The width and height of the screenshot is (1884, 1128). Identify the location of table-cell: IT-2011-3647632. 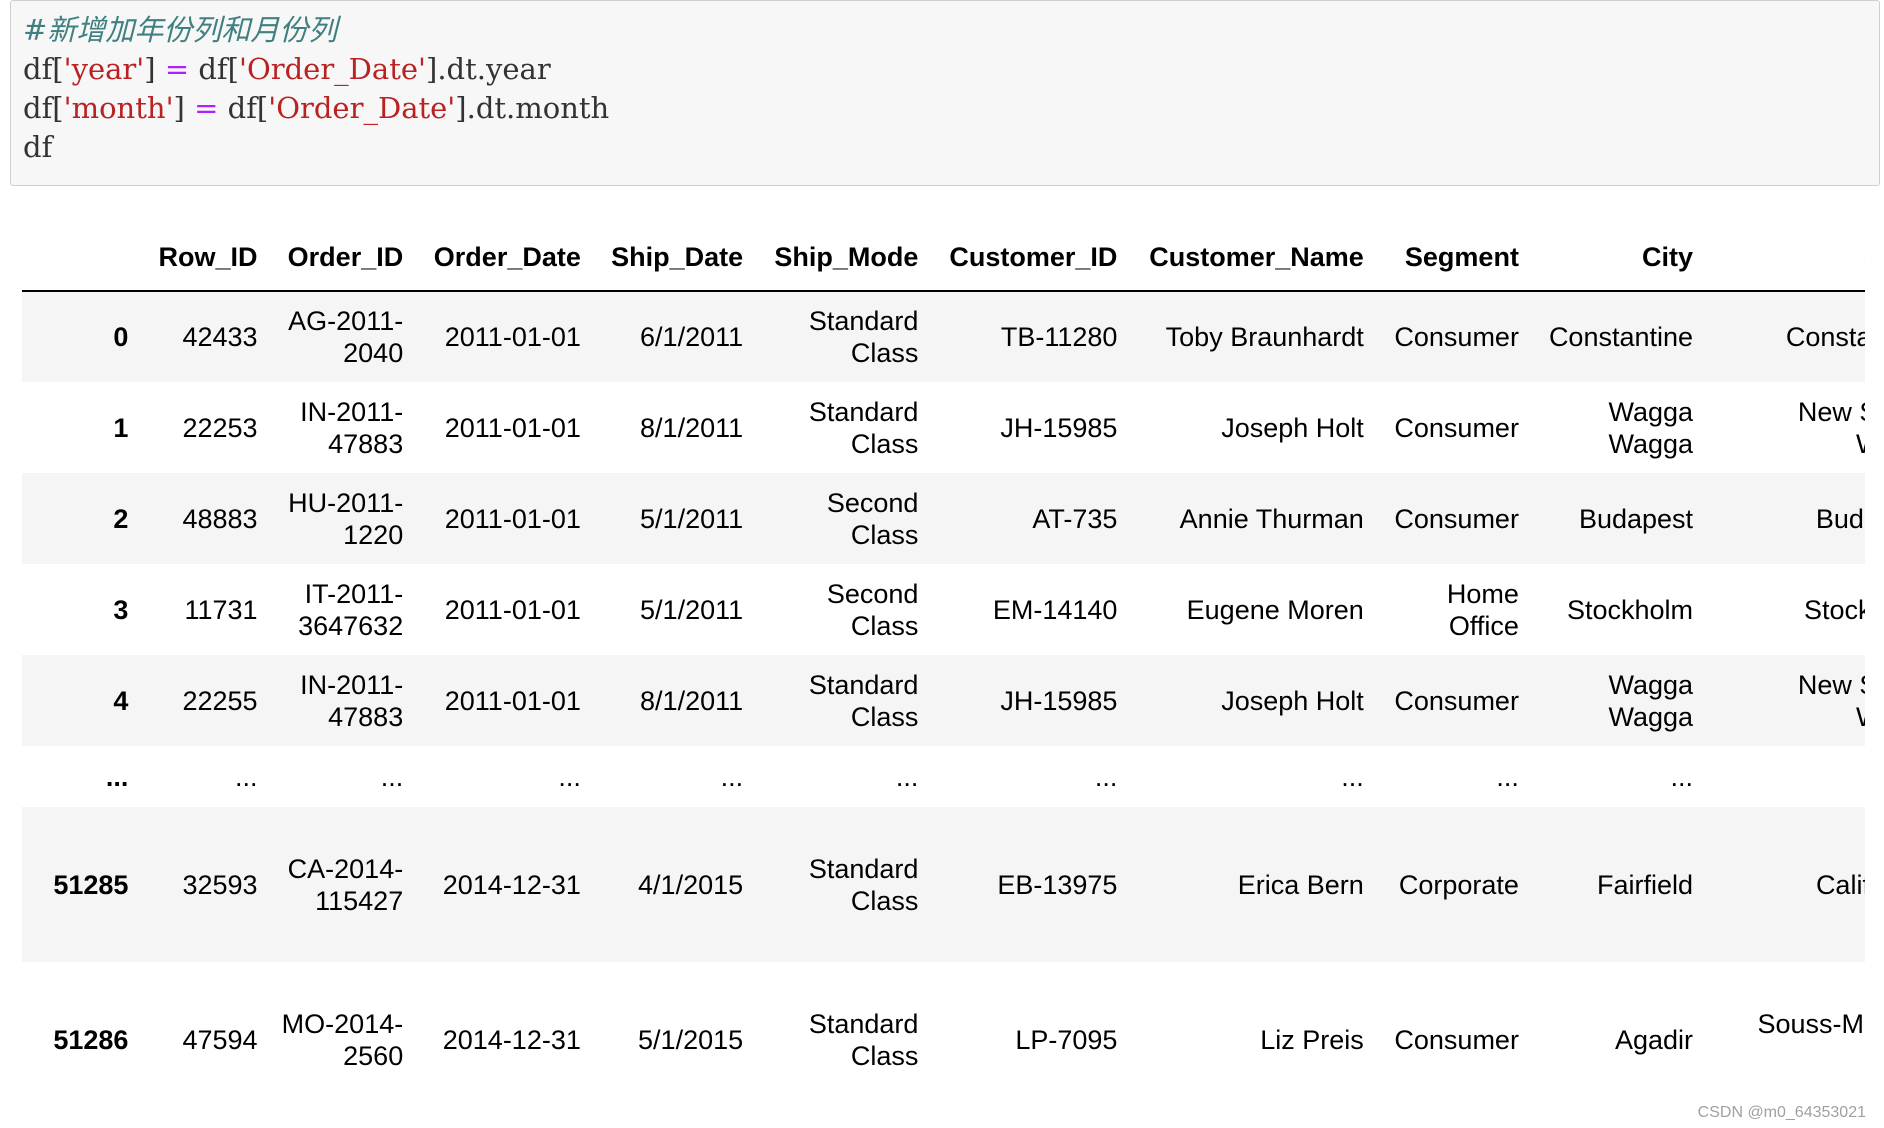
(351, 609).